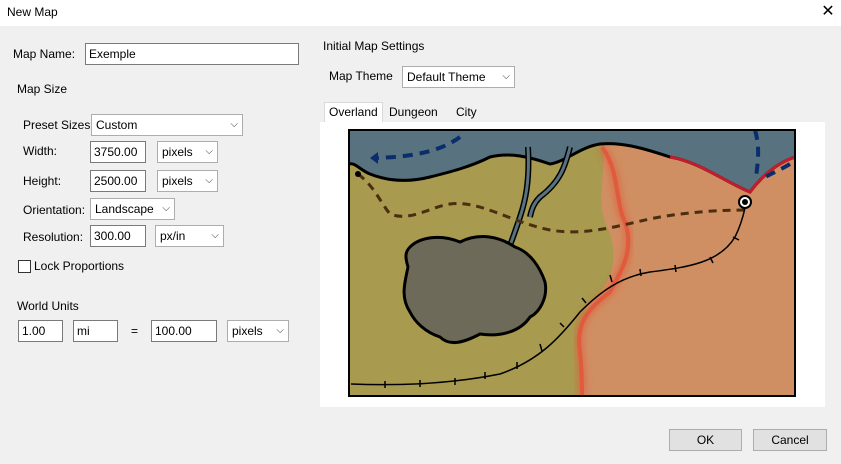 This screenshot has height=464, width=841. What do you see at coordinates (40, 151) in the screenshot?
I see `width-label: Width:` at bounding box center [40, 151].